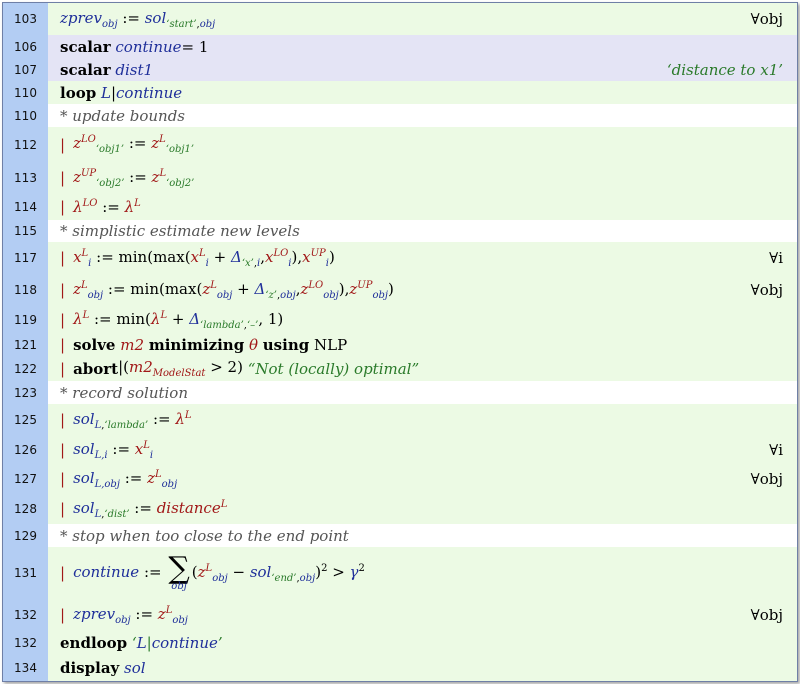  Describe the element at coordinates (134, 70) in the screenshot. I see `variable-dist1: dist1` at that location.